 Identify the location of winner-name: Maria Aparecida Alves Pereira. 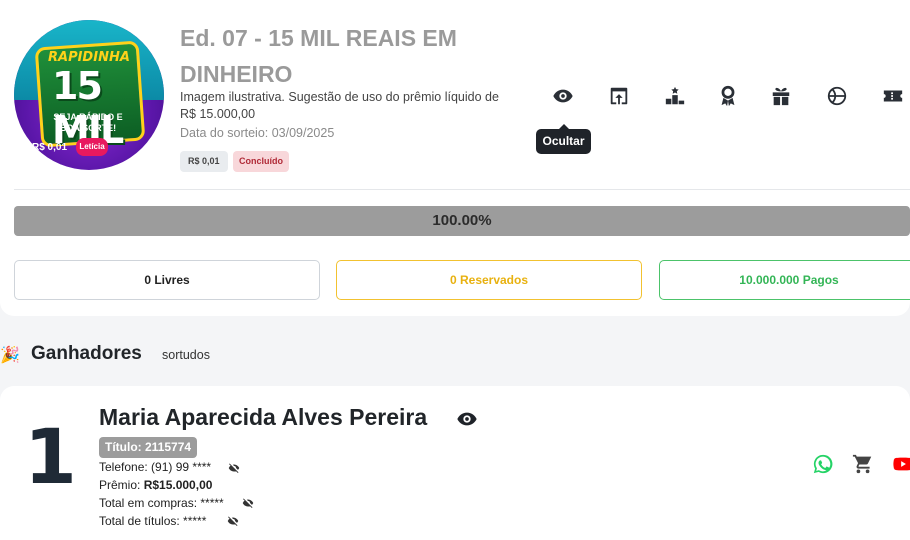
(263, 417).